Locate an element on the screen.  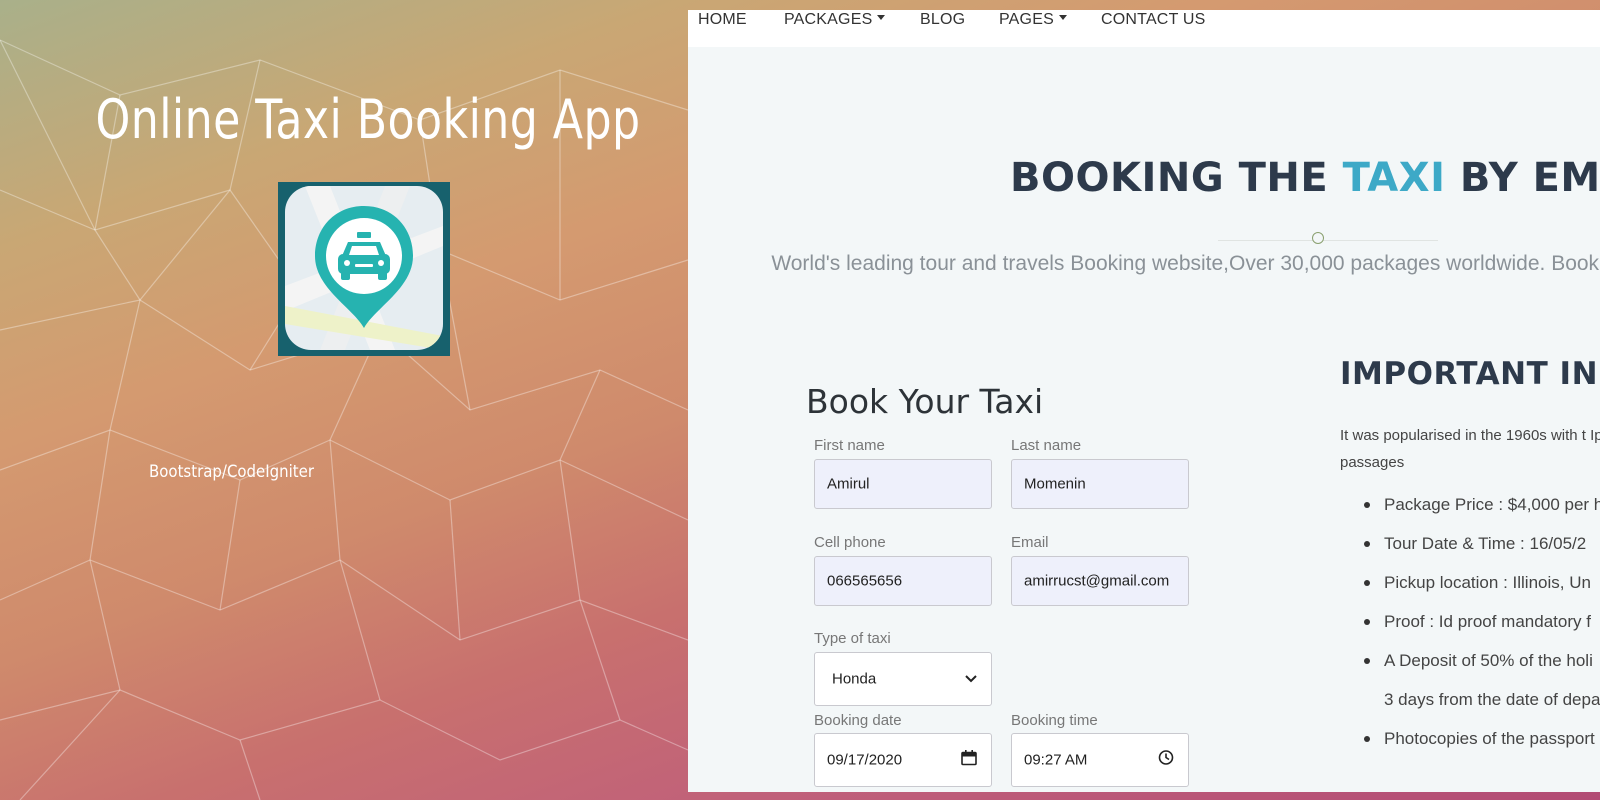
email-input: amirrucst@gmail.com is located at coordinates (1100, 581).